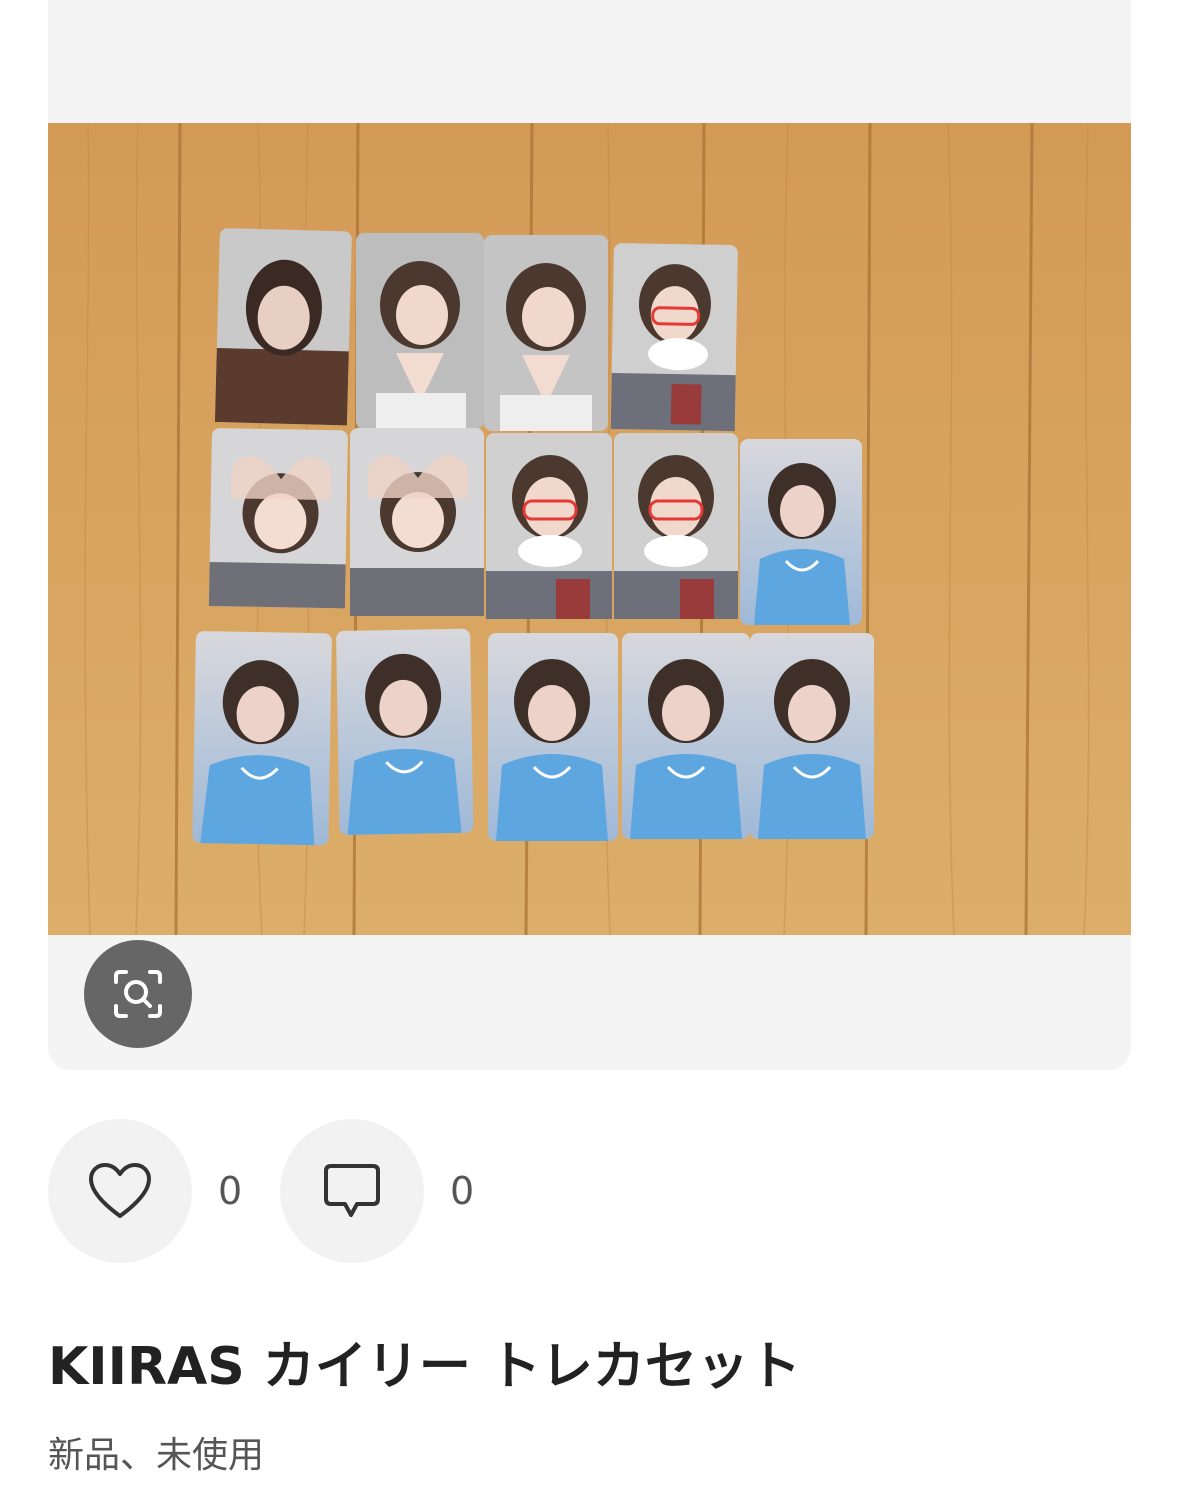  I want to click on visual-search-button, so click(138, 994).